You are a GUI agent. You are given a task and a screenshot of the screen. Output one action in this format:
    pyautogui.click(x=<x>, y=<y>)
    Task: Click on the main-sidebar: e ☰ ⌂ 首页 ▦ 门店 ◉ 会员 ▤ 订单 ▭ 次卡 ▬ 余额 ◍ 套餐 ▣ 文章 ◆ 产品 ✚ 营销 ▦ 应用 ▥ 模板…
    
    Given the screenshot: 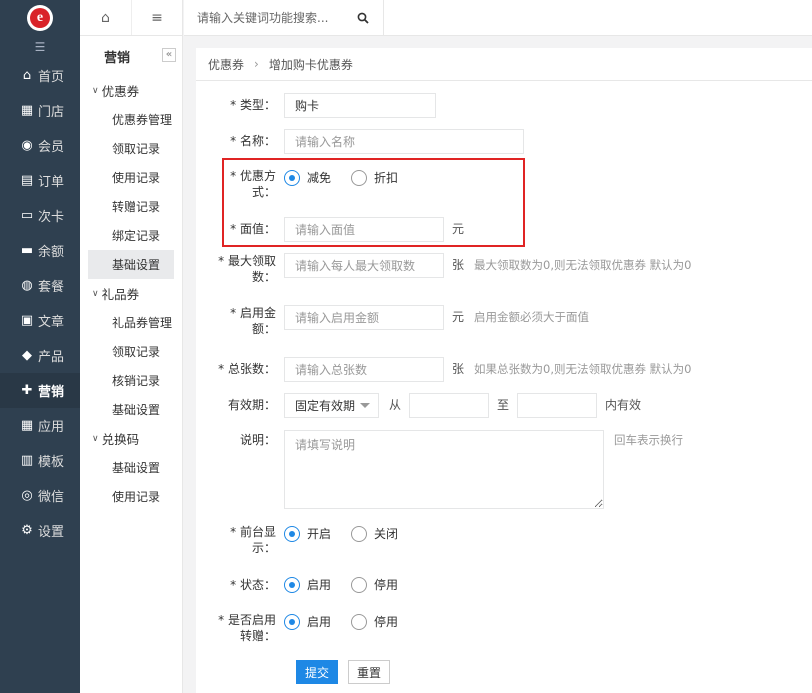 What is the action you would take?
    pyautogui.click(x=40, y=346)
    